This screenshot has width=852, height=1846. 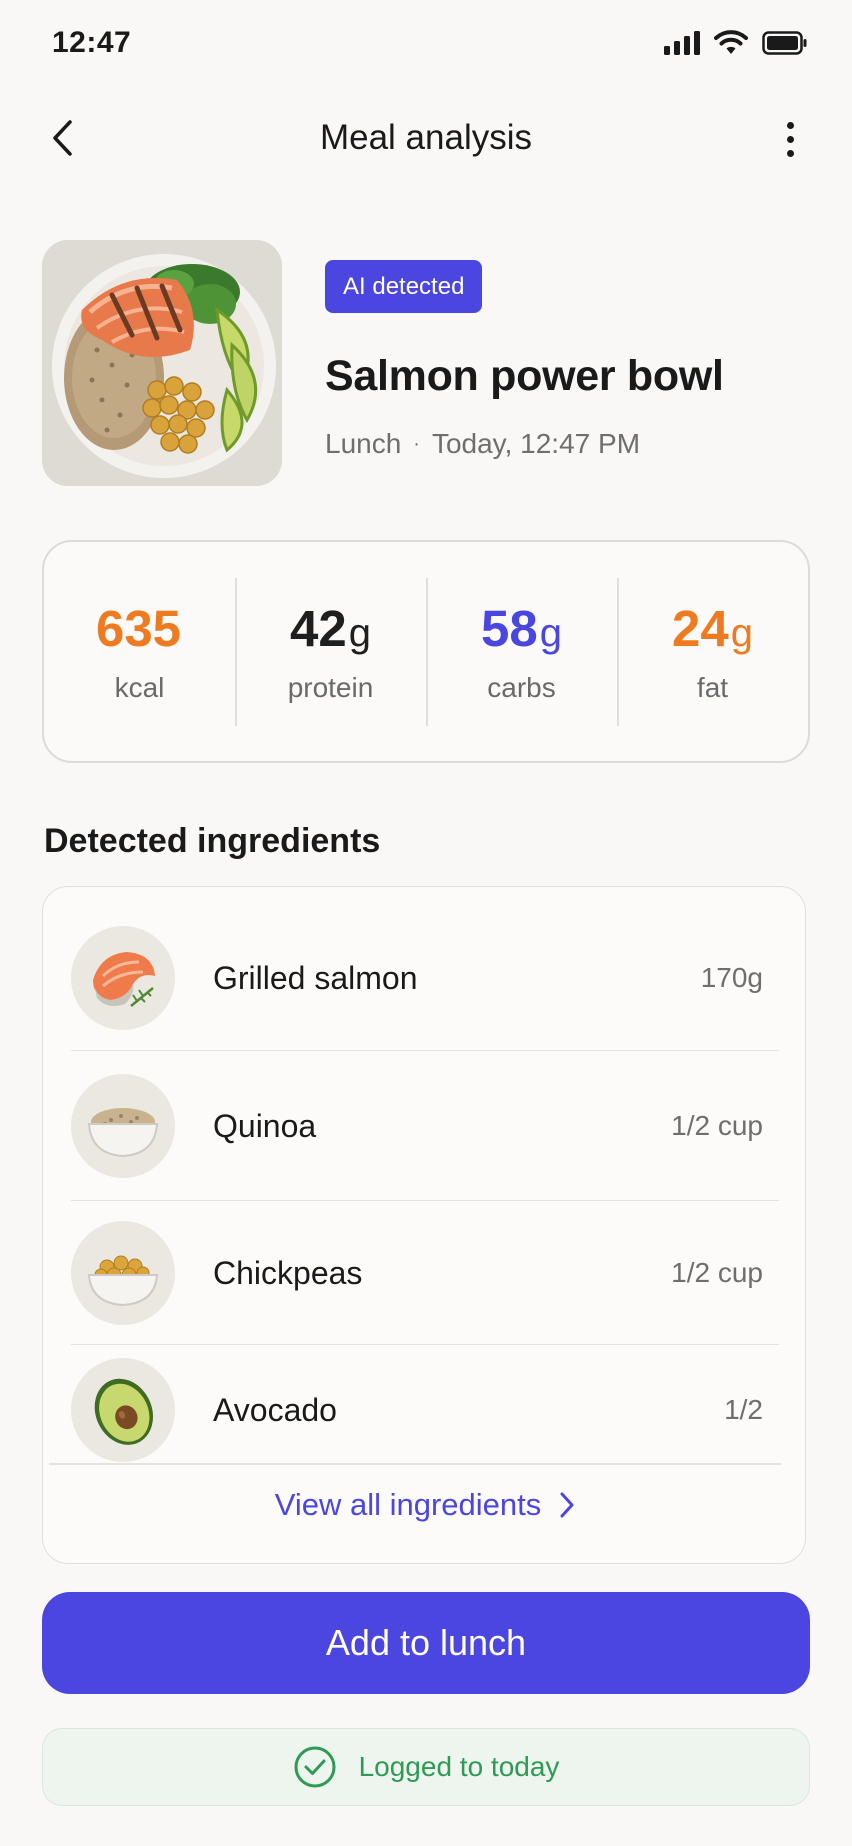 What do you see at coordinates (408, 1504) in the screenshot?
I see `view-all-label: View all ingredients` at bounding box center [408, 1504].